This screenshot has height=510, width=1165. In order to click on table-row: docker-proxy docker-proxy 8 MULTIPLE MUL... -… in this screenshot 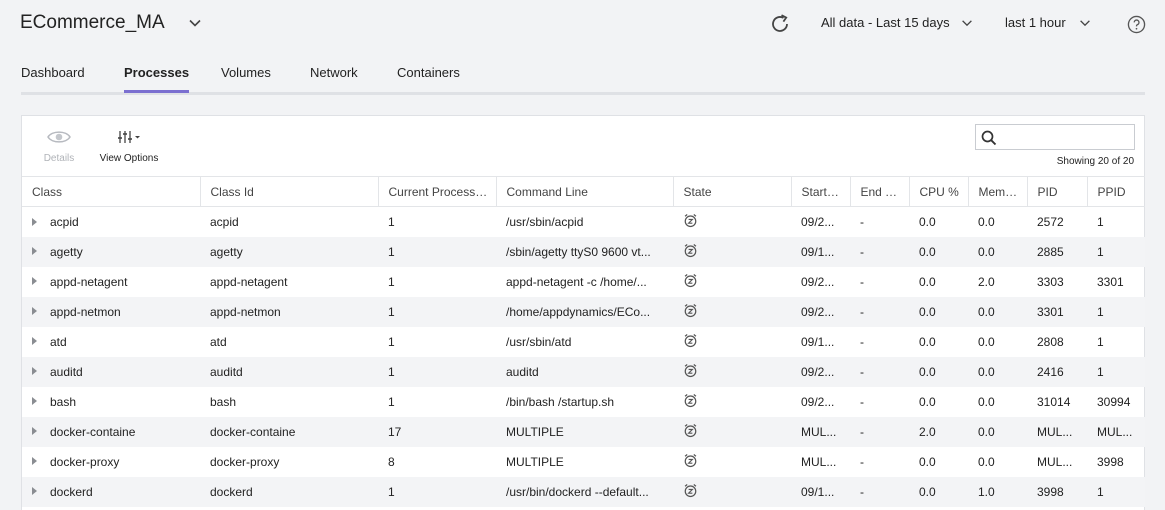, I will do `click(583, 462)`.